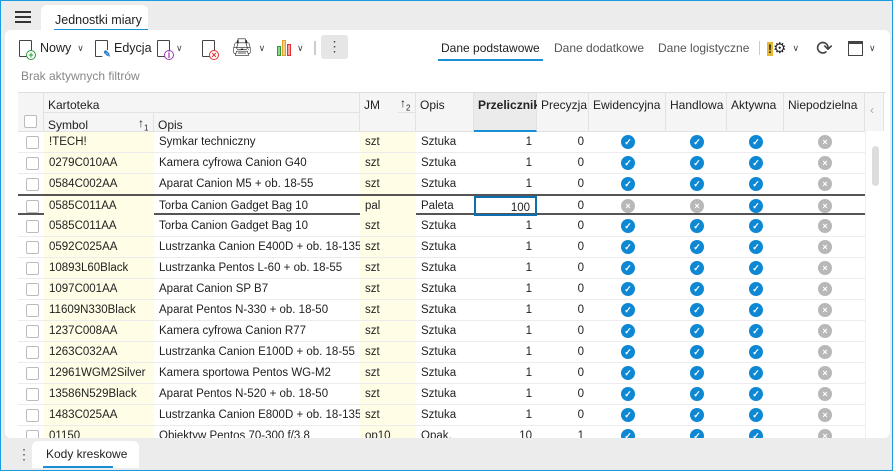  What do you see at coordinates (563, 112) in the screenshot?
I see `header-precyzja: Precyzja` at bounding box center [563, 112].